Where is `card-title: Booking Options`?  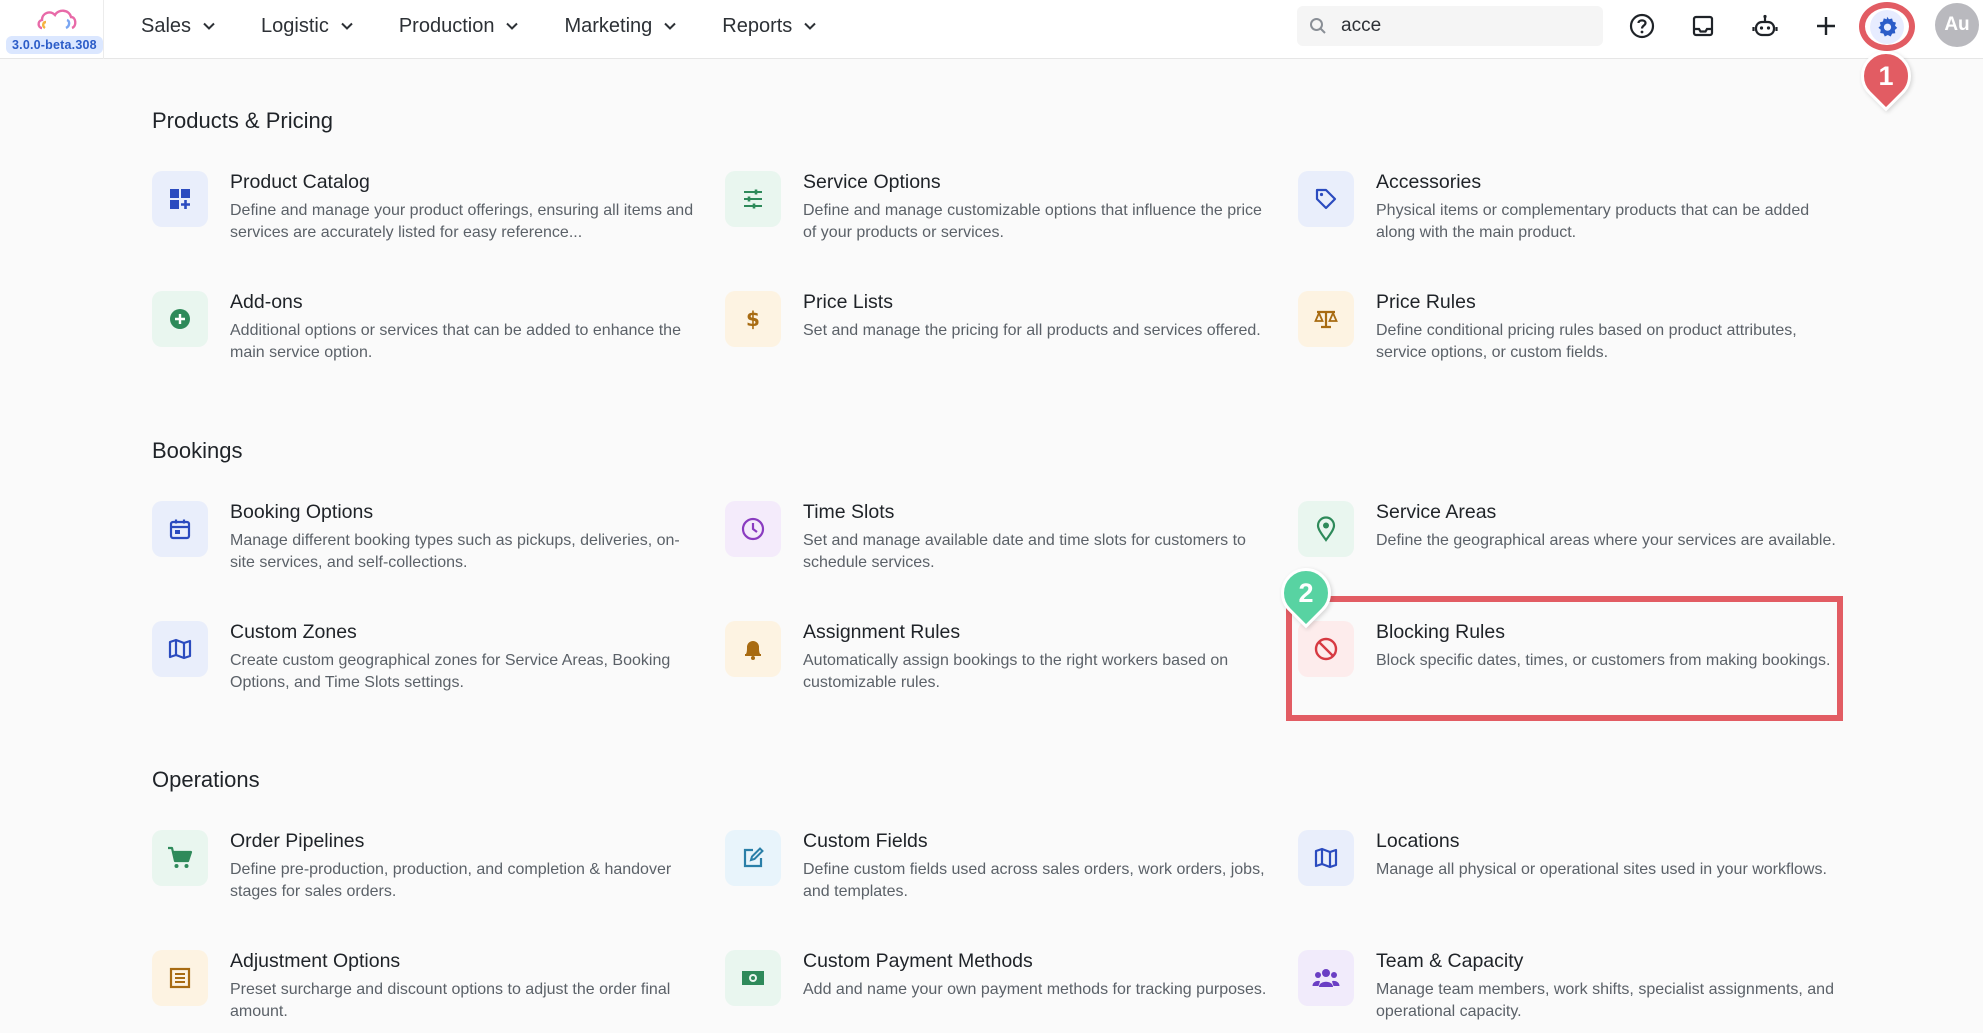 card-title: Booking Options is located at coordinates (302, 512).